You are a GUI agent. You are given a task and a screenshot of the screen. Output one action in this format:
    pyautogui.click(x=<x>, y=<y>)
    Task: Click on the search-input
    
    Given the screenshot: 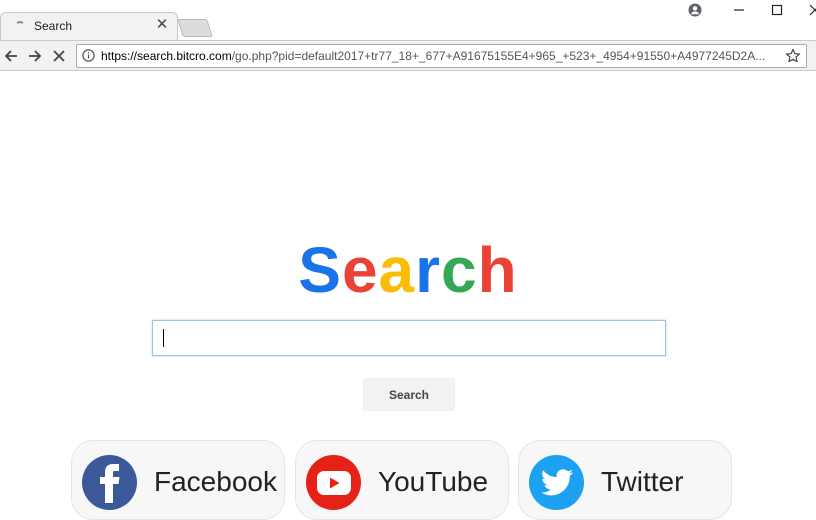 What is the action you would take?
    pyautogui.click(x=409, y=338)
    